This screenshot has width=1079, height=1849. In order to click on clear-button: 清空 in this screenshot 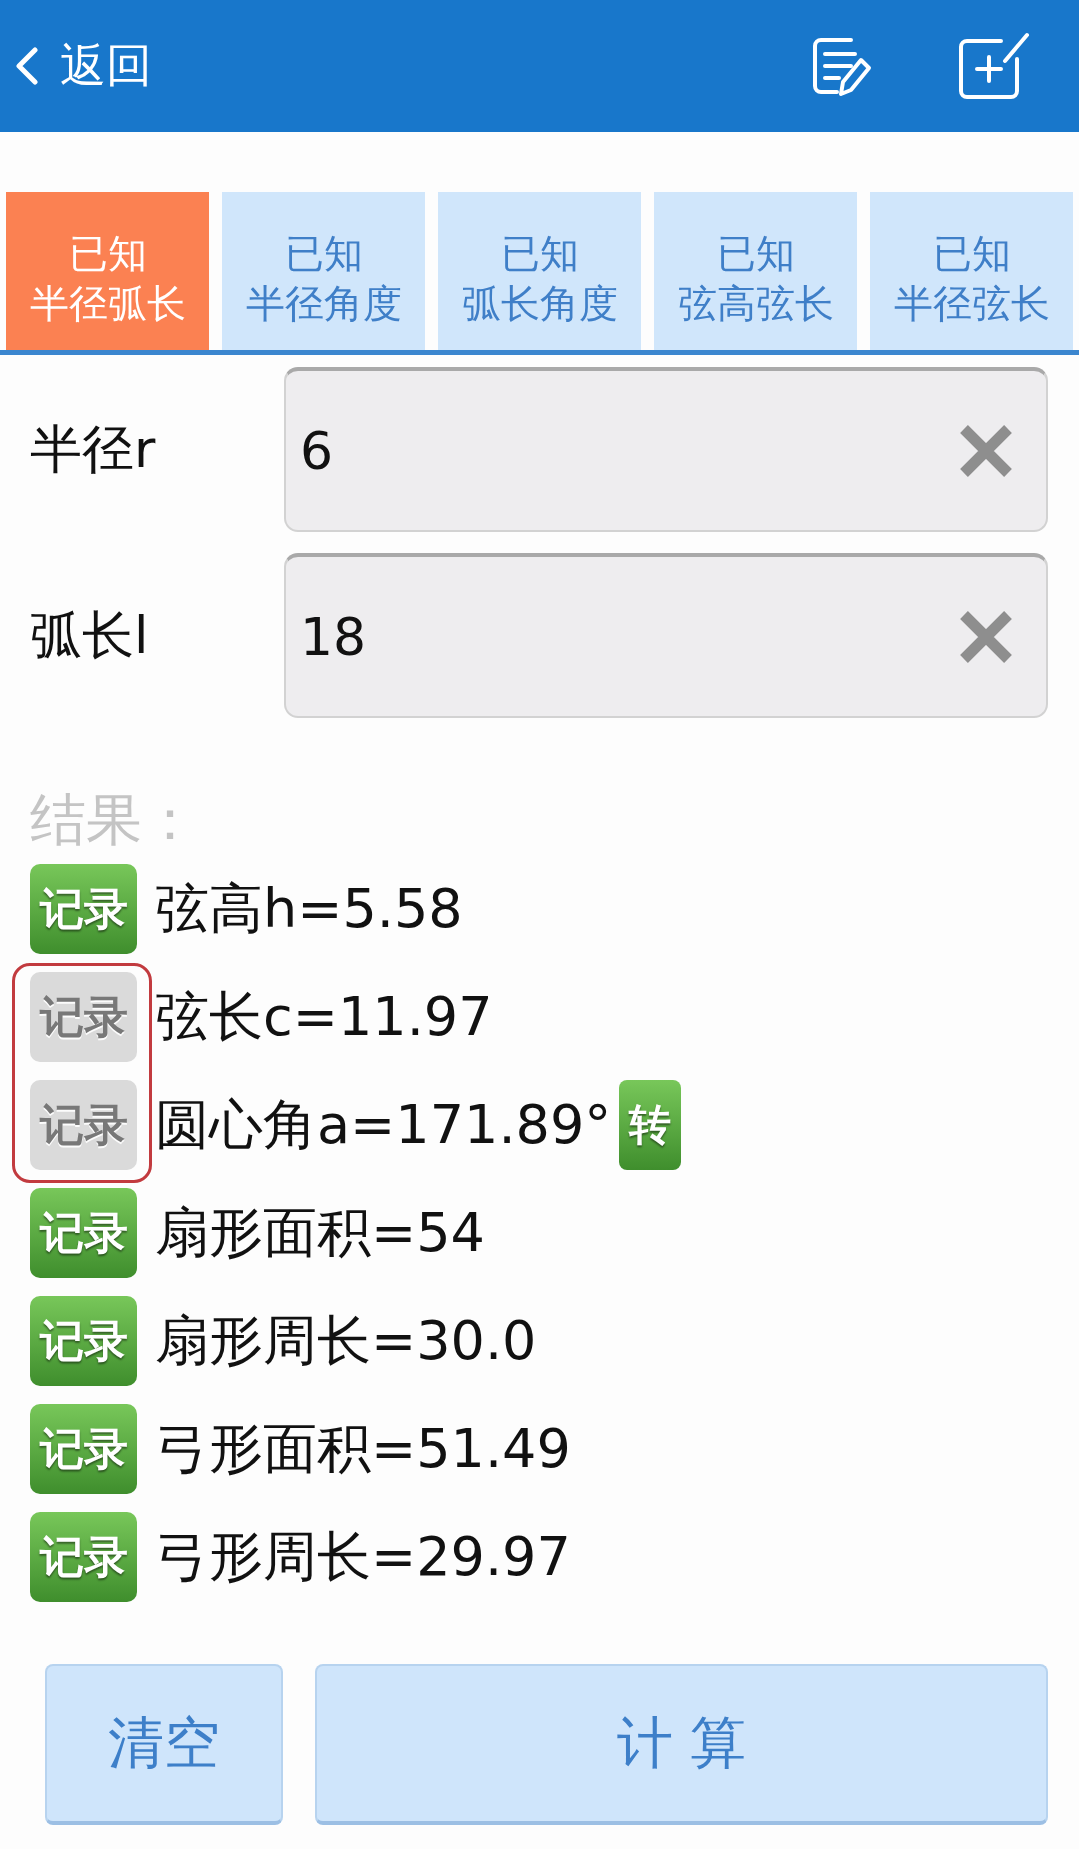, I will do `click(164, 1744)`.